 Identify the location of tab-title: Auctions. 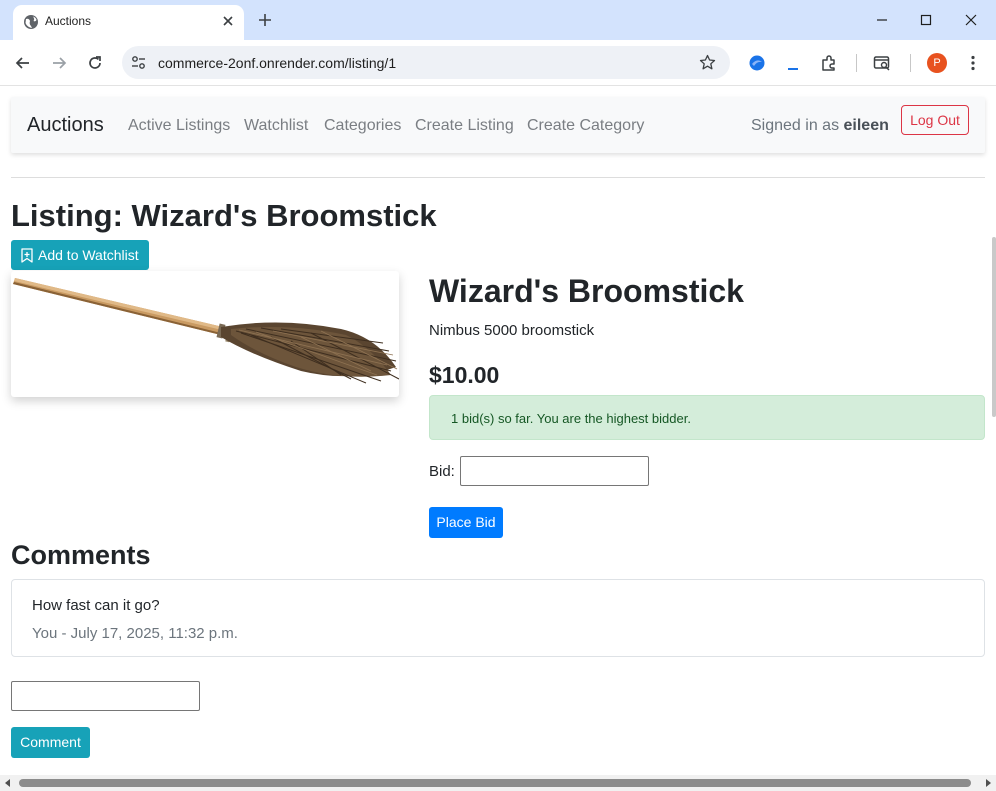
(68, 21).